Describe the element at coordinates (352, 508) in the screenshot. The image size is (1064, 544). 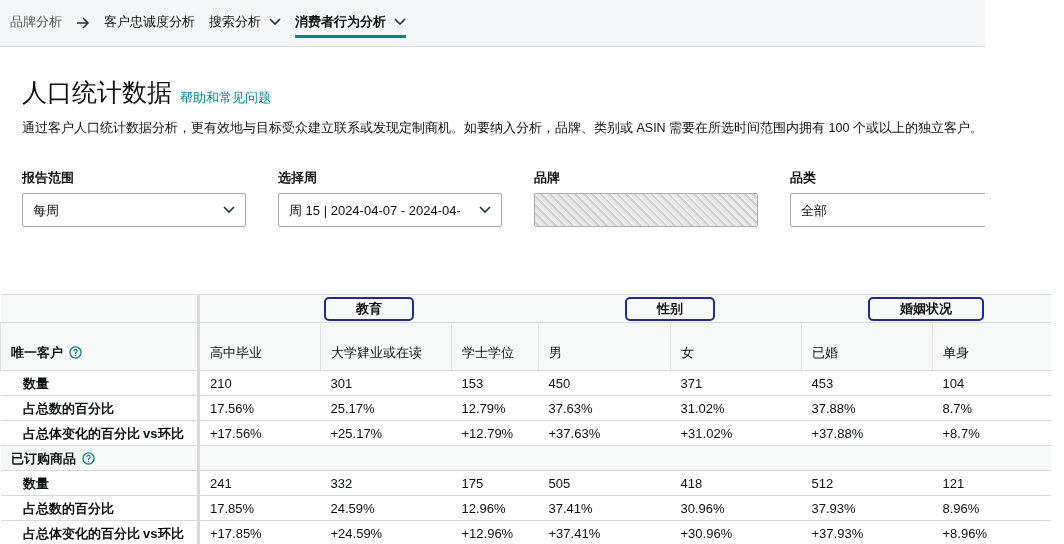
I see `table-cell: 24.59%` at that location.